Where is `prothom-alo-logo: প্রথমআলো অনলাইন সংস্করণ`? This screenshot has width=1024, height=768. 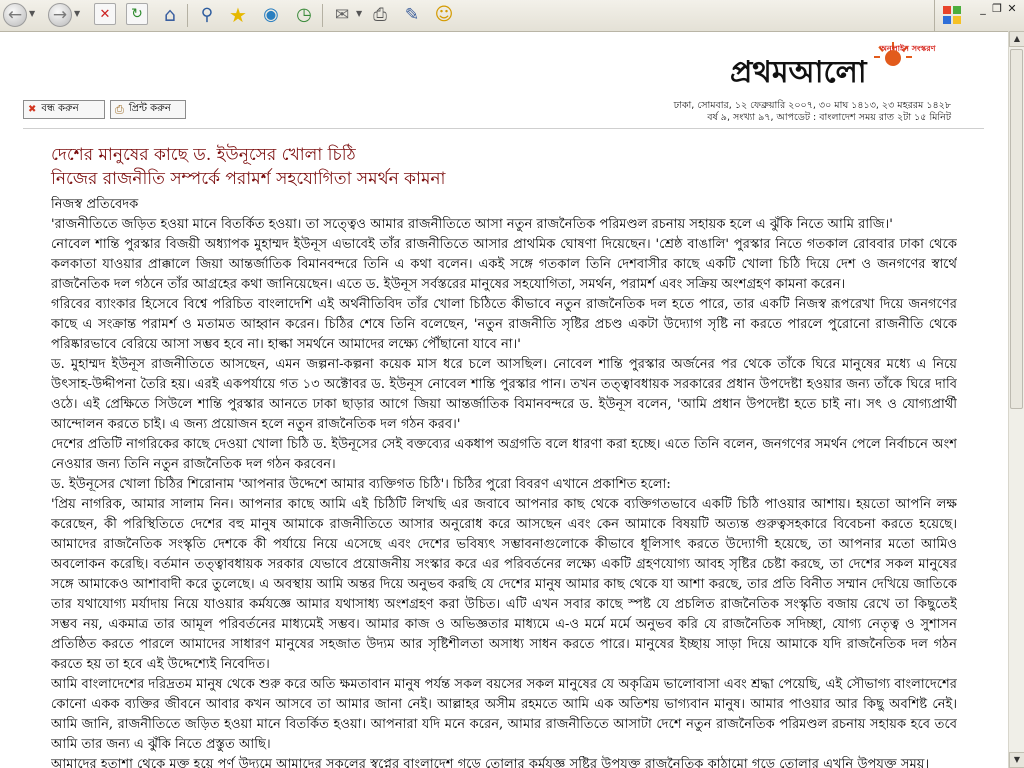 prothom-alo-logo: প্রথমআলো অনলাইন সংস্করণ is located at coordinates (841, 64).